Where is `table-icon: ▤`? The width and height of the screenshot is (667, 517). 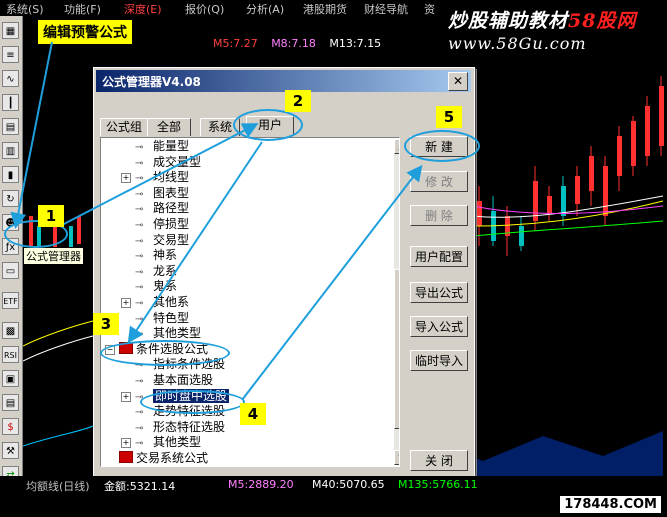 table-icon: ▤ is located at coordinates (10, 126).